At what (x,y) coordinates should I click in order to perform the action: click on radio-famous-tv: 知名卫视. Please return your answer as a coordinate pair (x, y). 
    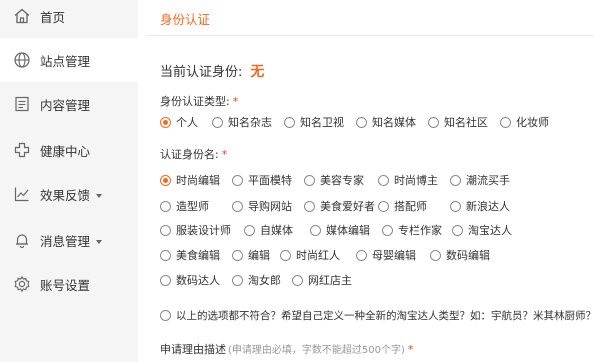
    Looking at the image, I should click on (314, 122).